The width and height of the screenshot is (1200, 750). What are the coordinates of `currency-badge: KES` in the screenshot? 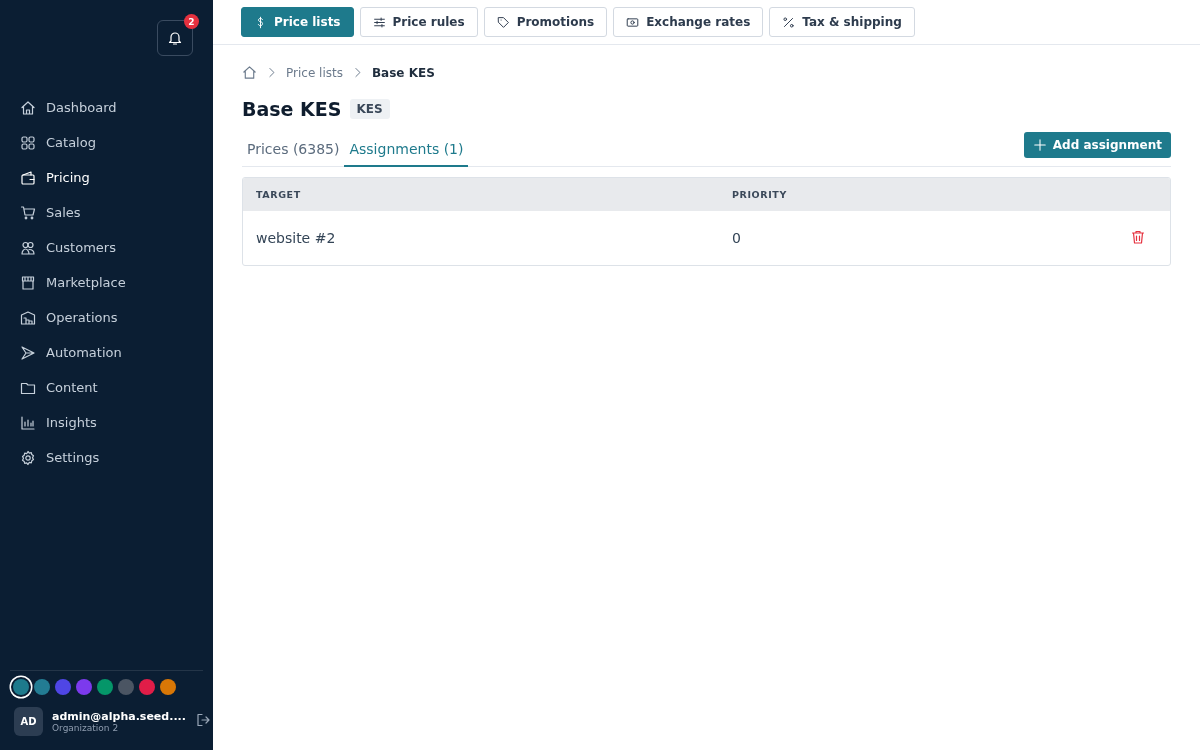 It's located at (369, 109).